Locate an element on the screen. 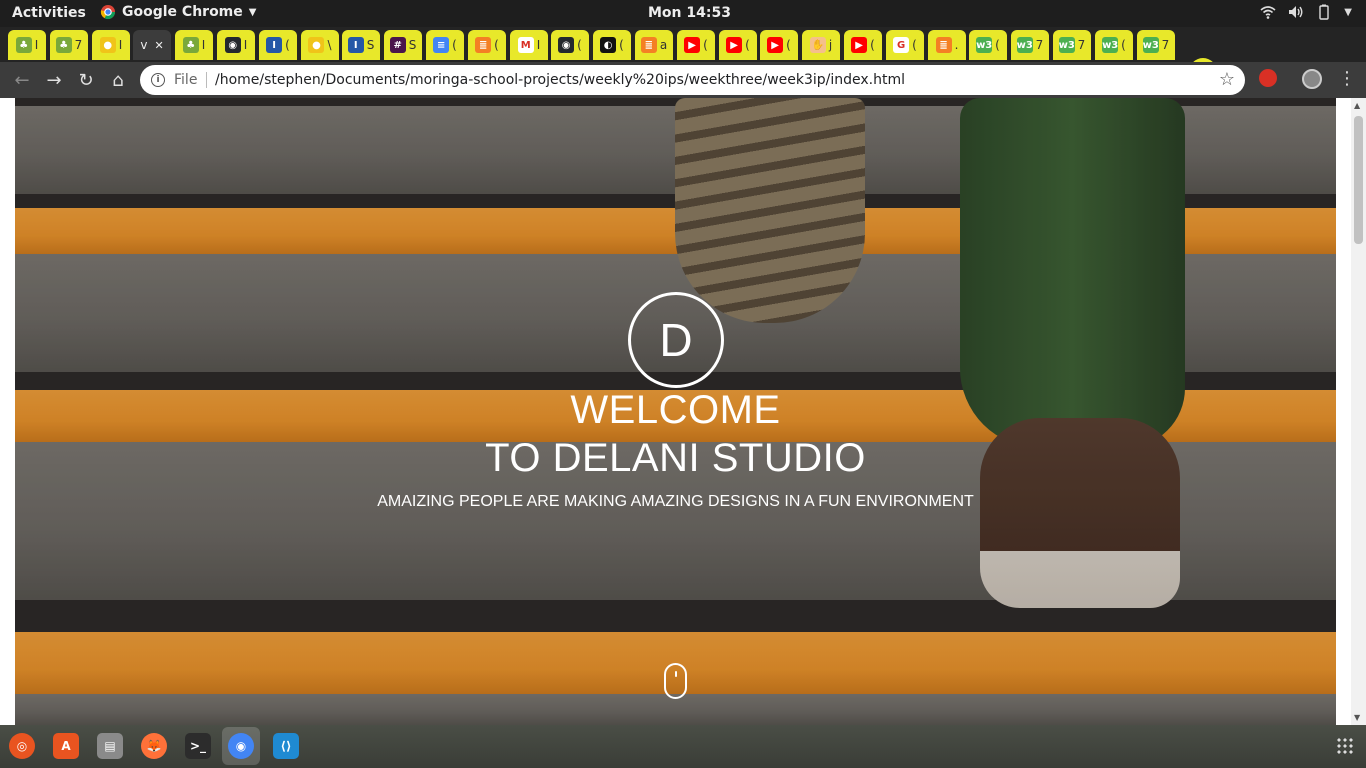 The image size is (1366, 768). browser-tab: # S is located at coordinates (403, 45).